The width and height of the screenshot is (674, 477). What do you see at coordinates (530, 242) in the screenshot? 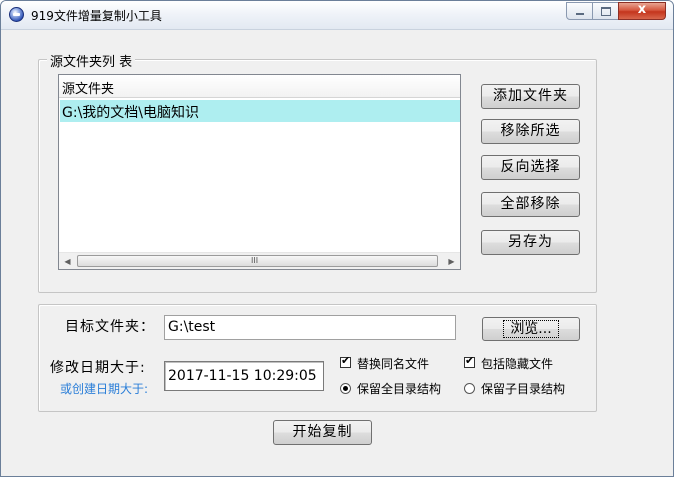
I see `save-as-button: 另存为` at bounding box center [530, 242].